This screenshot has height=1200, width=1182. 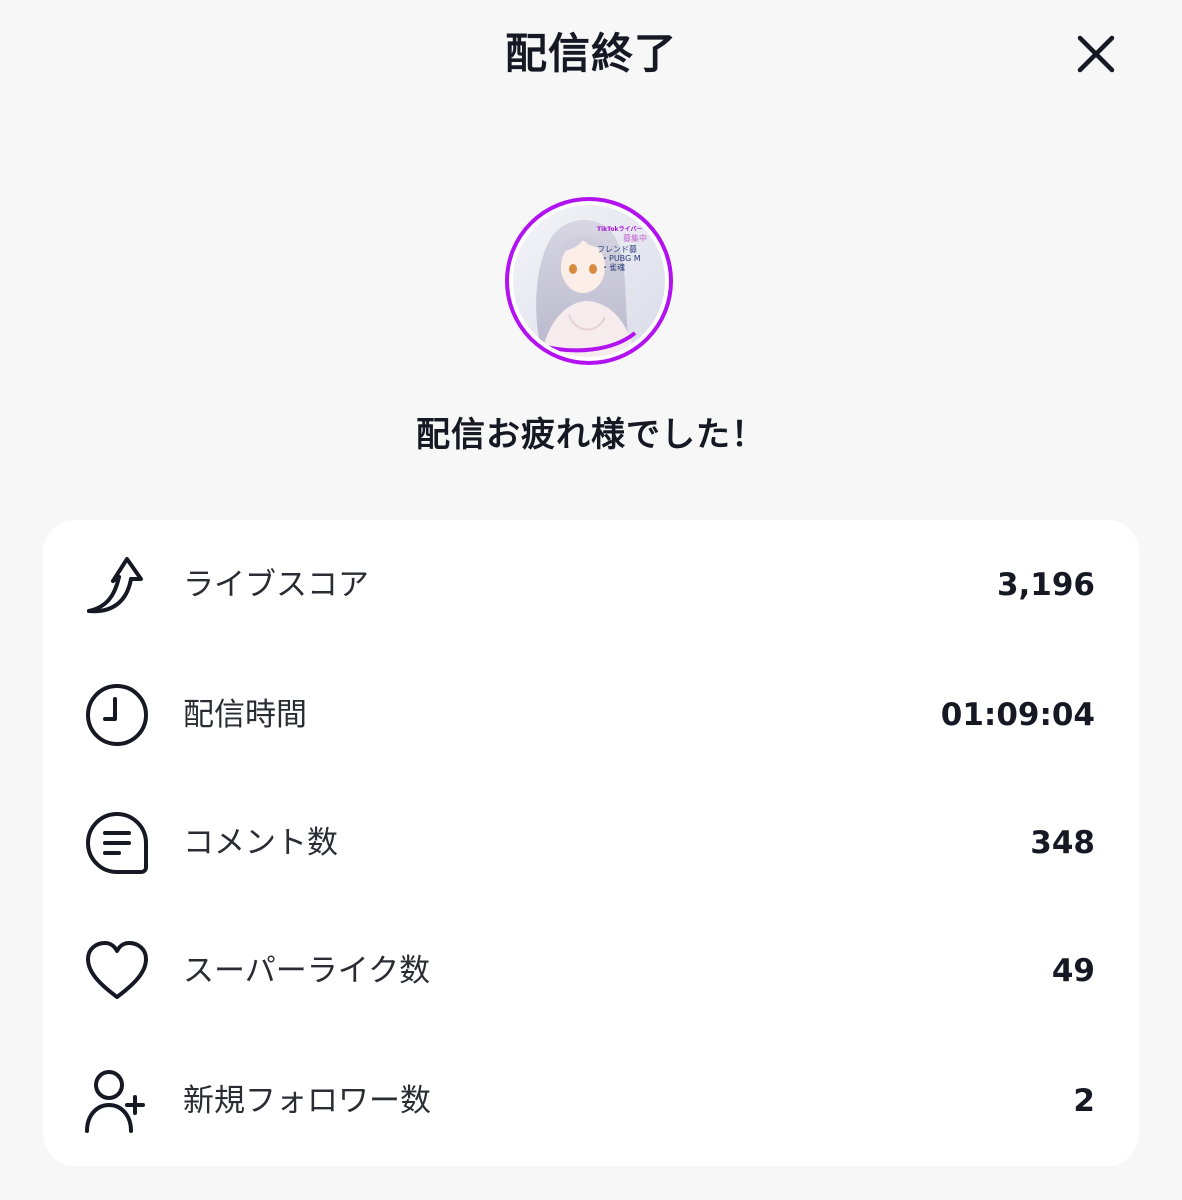 I want to click on stat-value: 49, so click(x=1073, y=971).